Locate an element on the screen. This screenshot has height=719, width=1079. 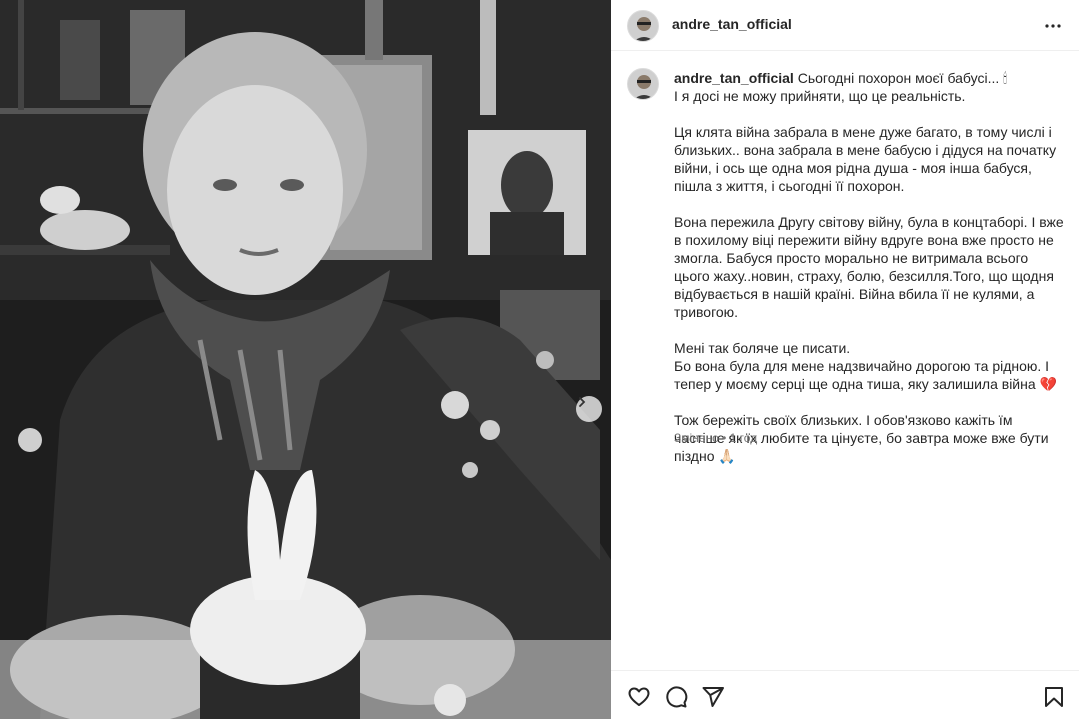
caption-first-line: Сьогодні похорон моєї бабусі... 🕯 is located at coordinates (902, 78).